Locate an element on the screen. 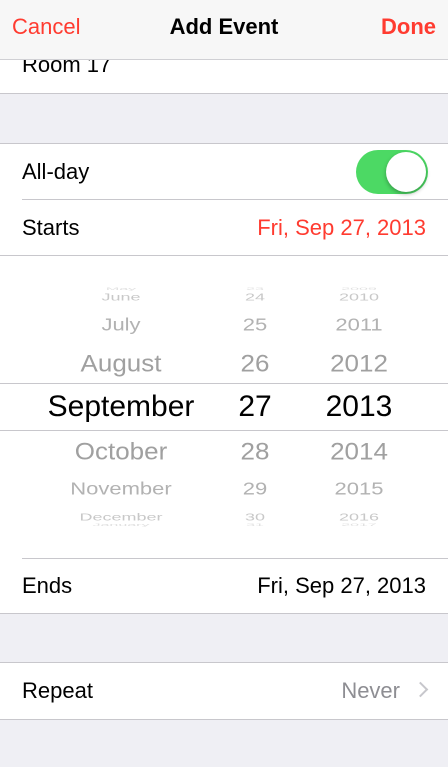 The width and height of the screenshot is (448, 767). repeat-label: Repeat is located at coordinates (57, 690).